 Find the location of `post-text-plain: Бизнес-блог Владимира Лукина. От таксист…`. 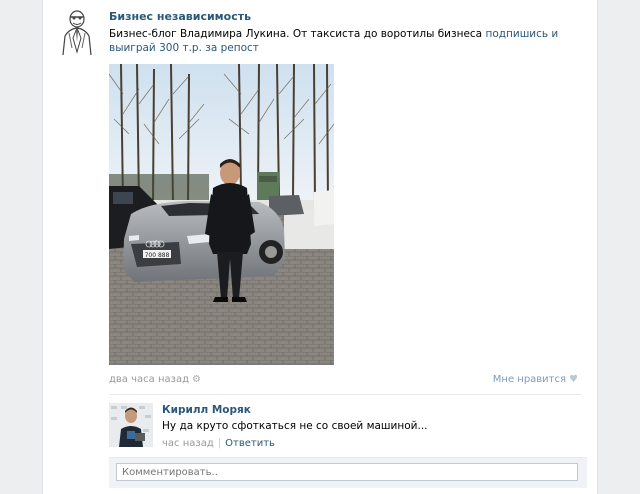

post-text-plain: Бизнес-блог Владимира Лукина. От таксист… is located at coordinates (297, 34).